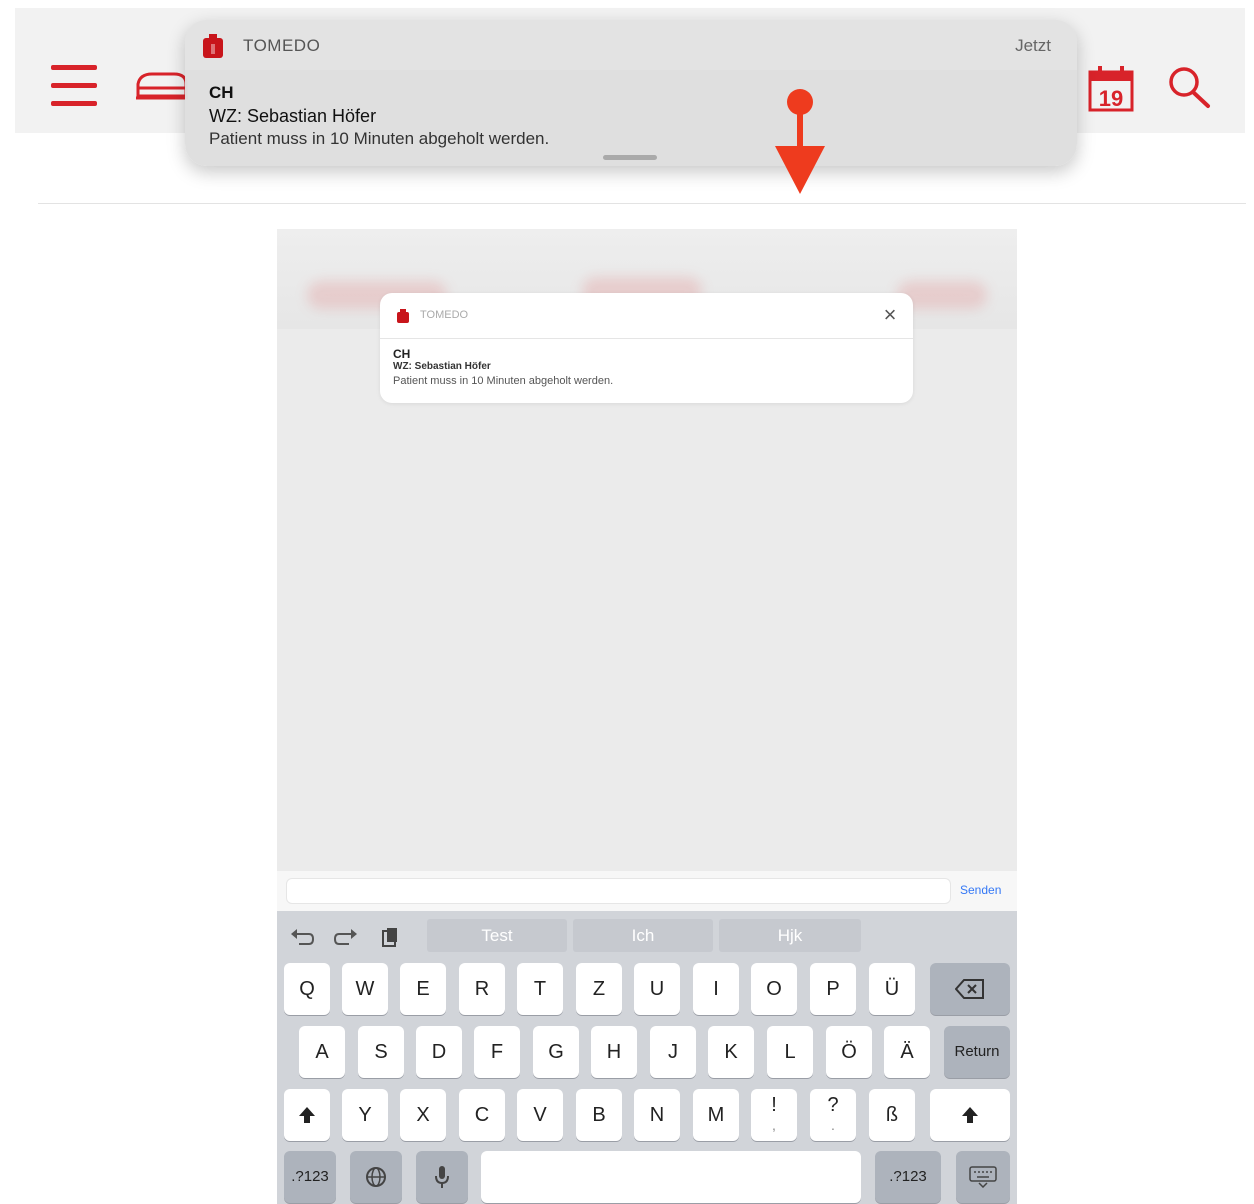 The image size is (1254, 1204). I want to click on compose-bar: Senden, so click(647, 891).